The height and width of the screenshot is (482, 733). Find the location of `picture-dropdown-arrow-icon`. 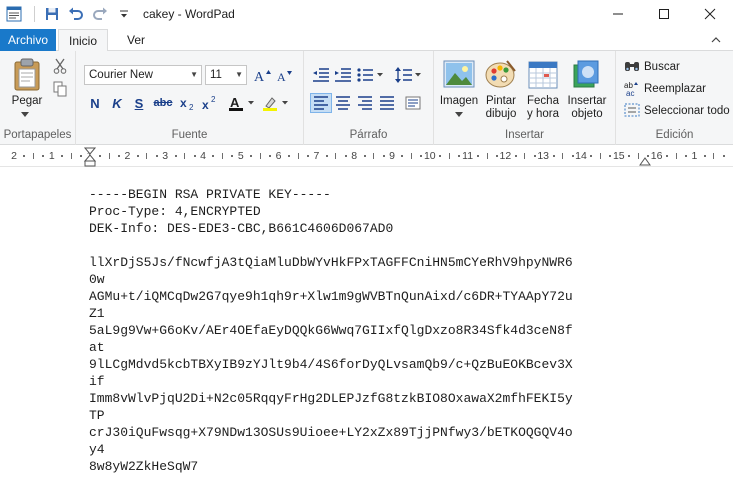

picture-dropdown-arrow-icon is located at coordinates (459, 114).